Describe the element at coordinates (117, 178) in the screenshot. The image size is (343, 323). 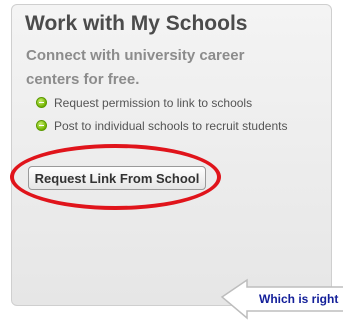
I see `request-link-from-school-button: Request Link From School` at that location.